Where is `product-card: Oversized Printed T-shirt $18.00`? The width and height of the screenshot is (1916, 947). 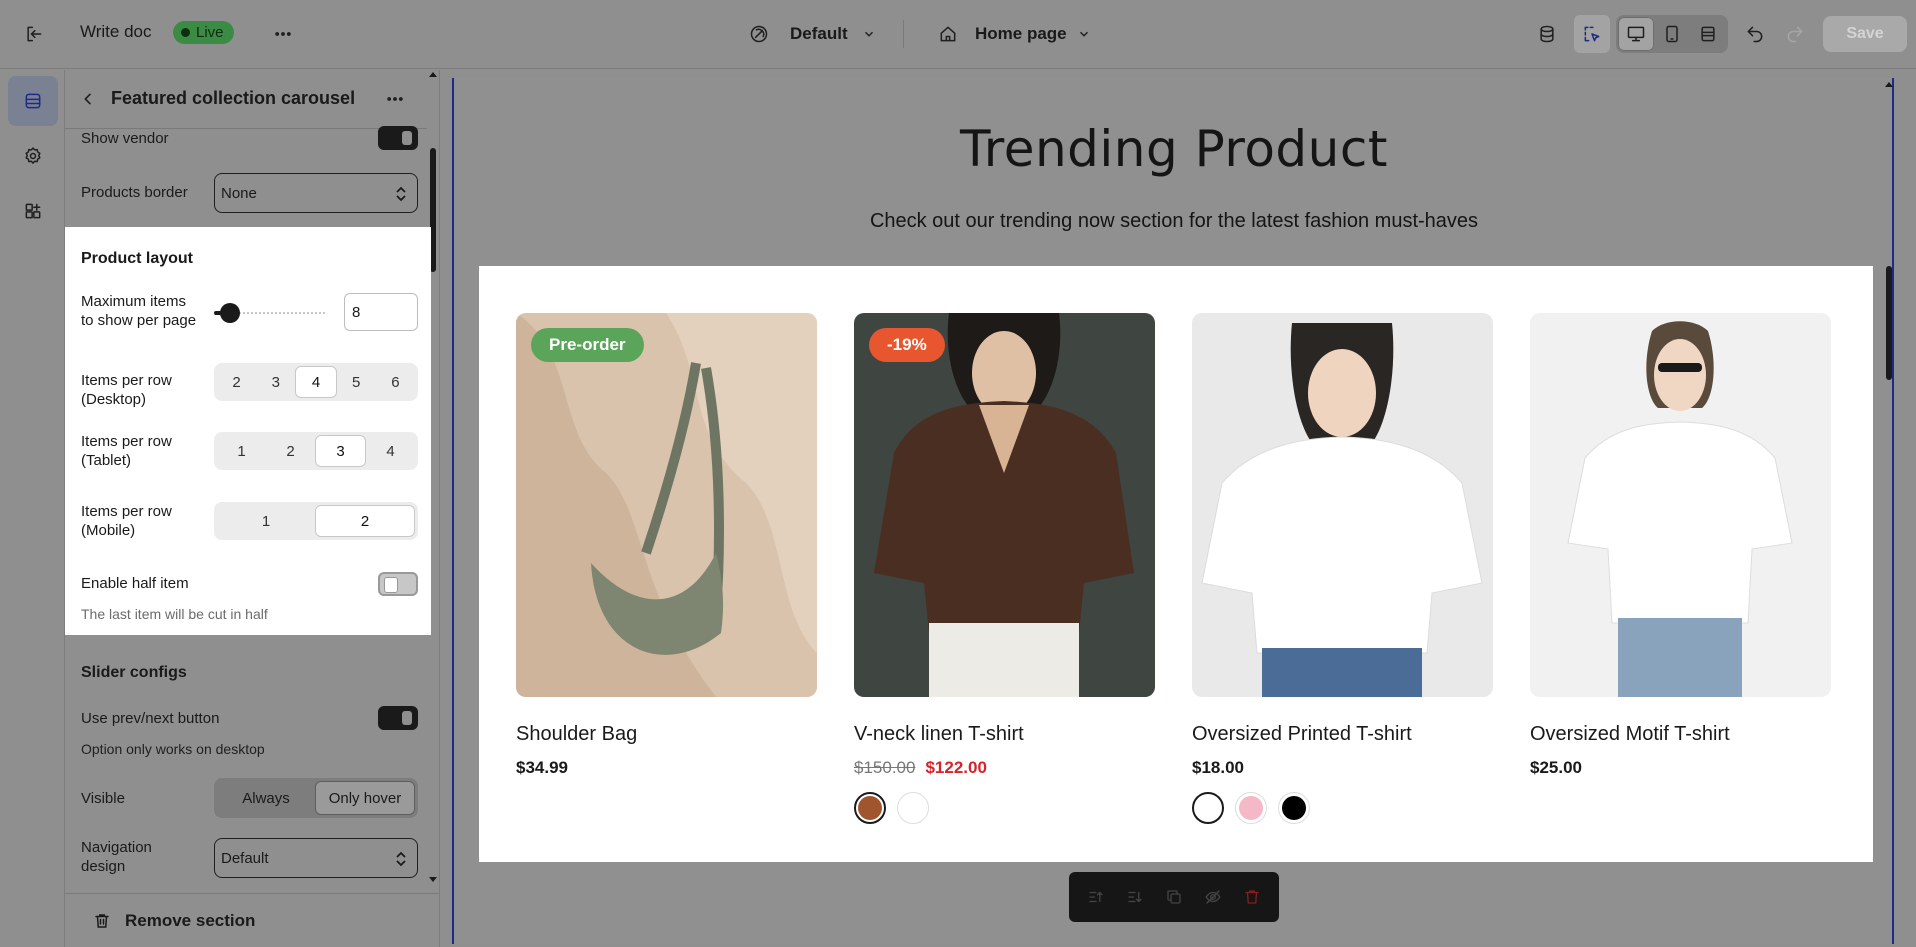
product-card: Oversized Printed T-shirt $18.00 is located at coordinates (1342, 568).